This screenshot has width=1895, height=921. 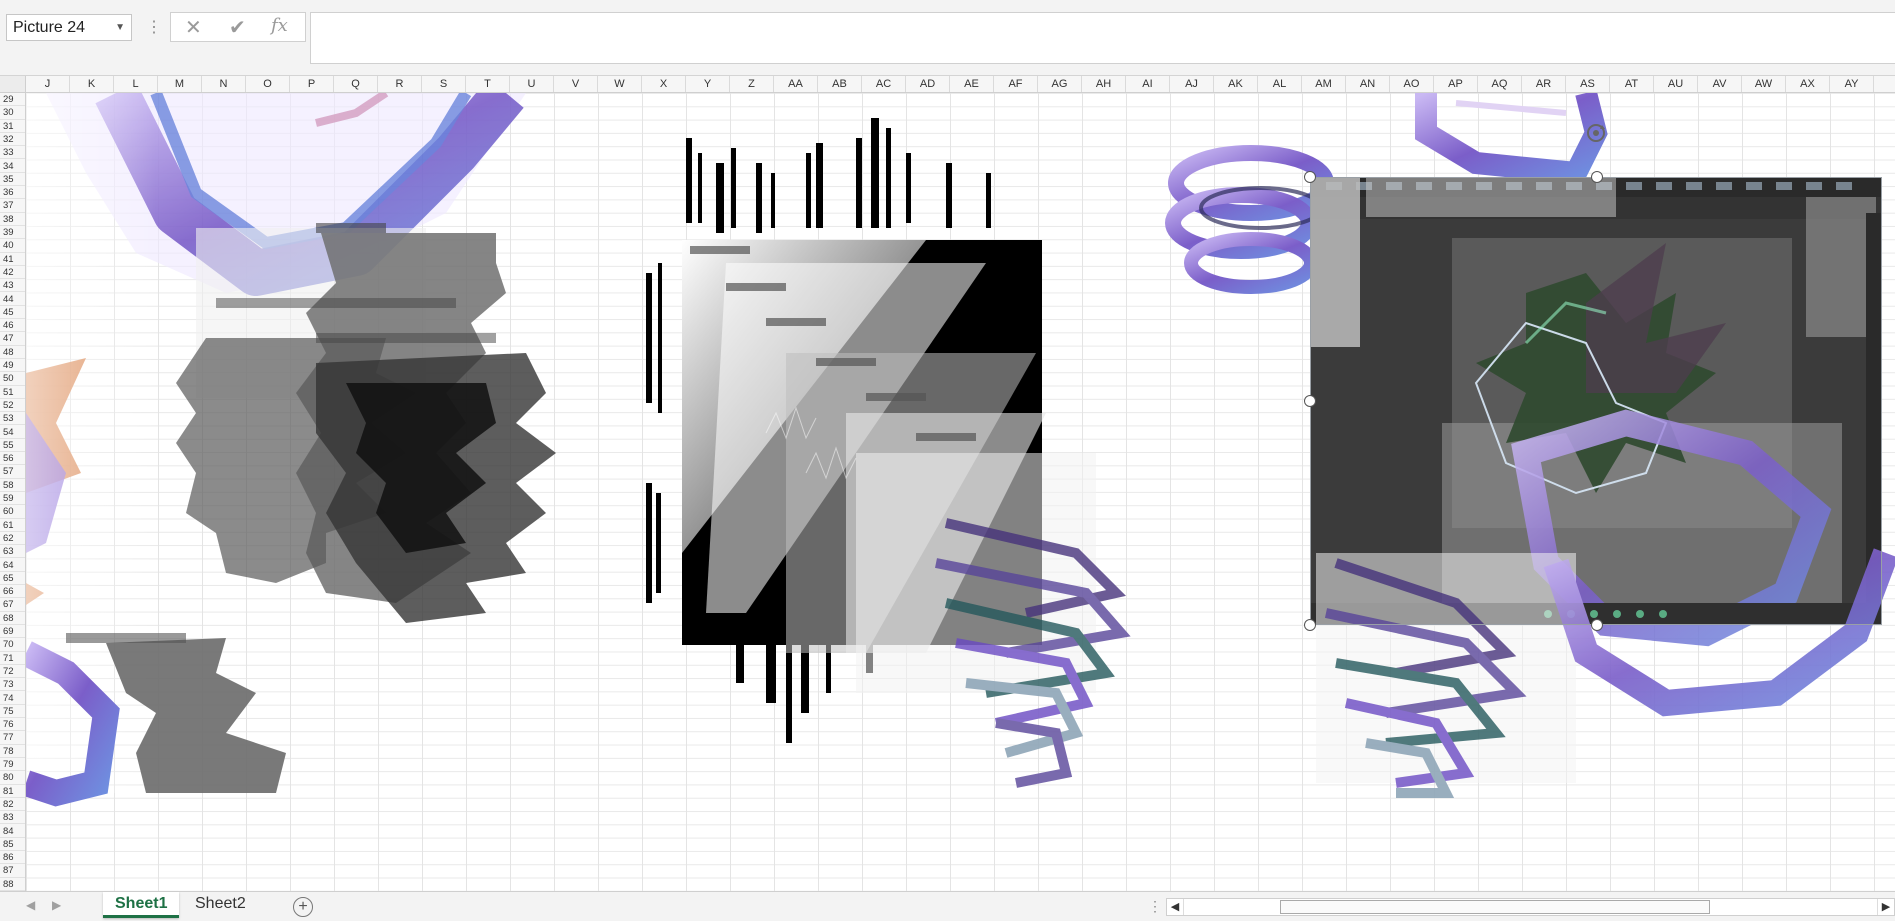 What do you see at coordinates (56, 905) in the screenshot?
I see `sheet-nav-next-icon: ▶` at bounding box center [56, 905].